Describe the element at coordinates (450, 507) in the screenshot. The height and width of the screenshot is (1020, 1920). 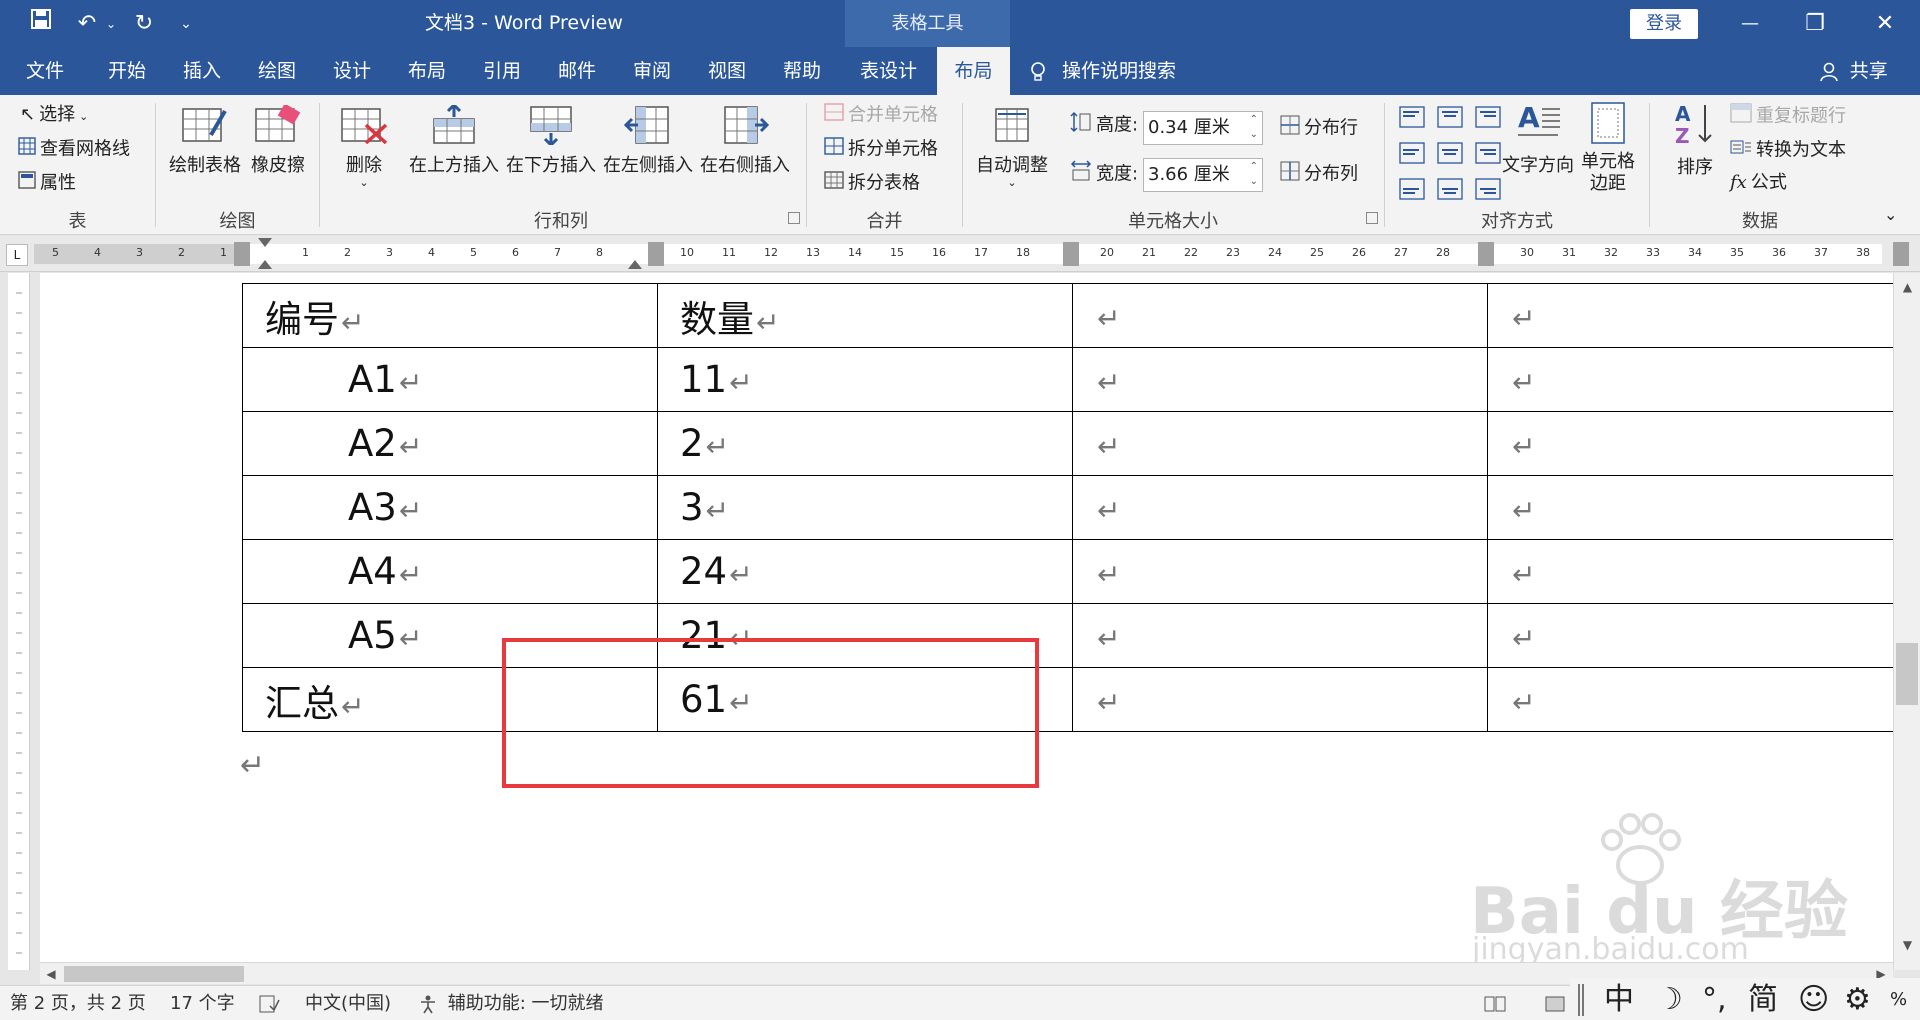
I see `table-cell: A3↵` at that location.